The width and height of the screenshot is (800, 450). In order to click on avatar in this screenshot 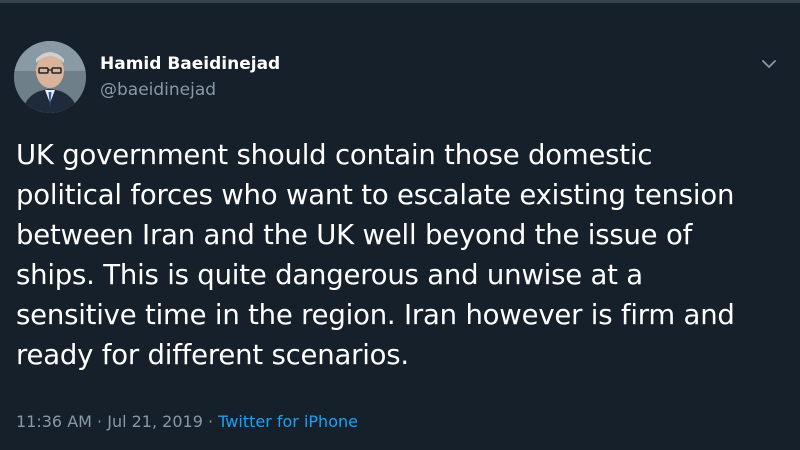, I will do `click(50, 77)`.